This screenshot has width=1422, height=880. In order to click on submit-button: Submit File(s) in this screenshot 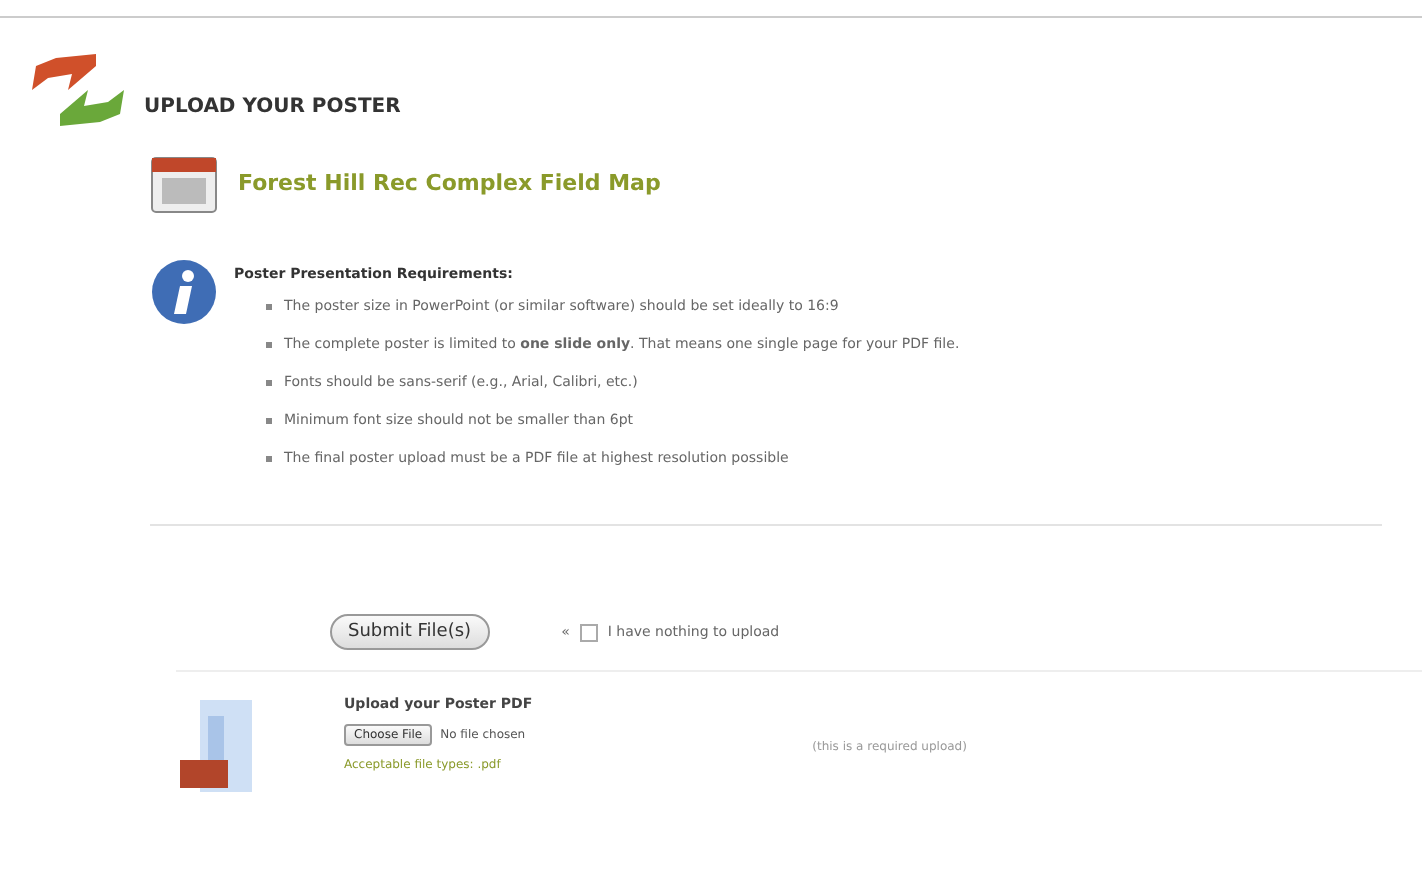, I will do `click(410, 632)`.